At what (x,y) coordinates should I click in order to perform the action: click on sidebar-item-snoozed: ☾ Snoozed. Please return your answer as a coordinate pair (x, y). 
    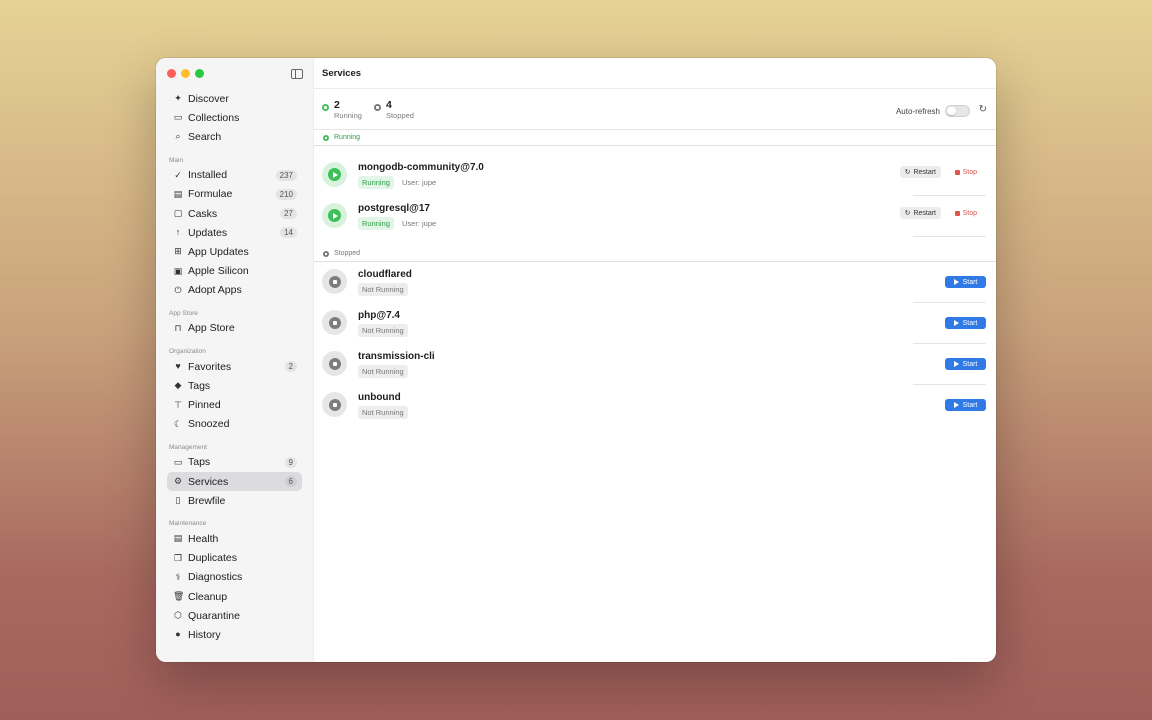
    Looking at the image, I should click on (234, 424).